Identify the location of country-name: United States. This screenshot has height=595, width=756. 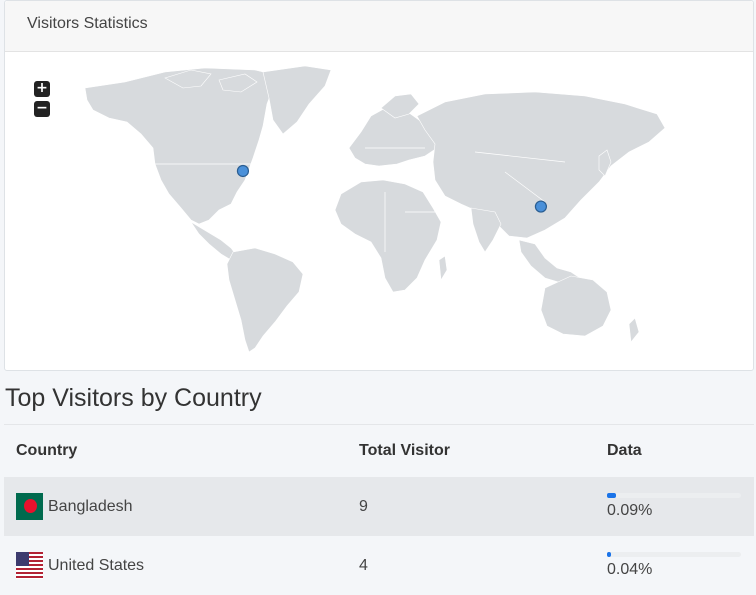
(96, 565).